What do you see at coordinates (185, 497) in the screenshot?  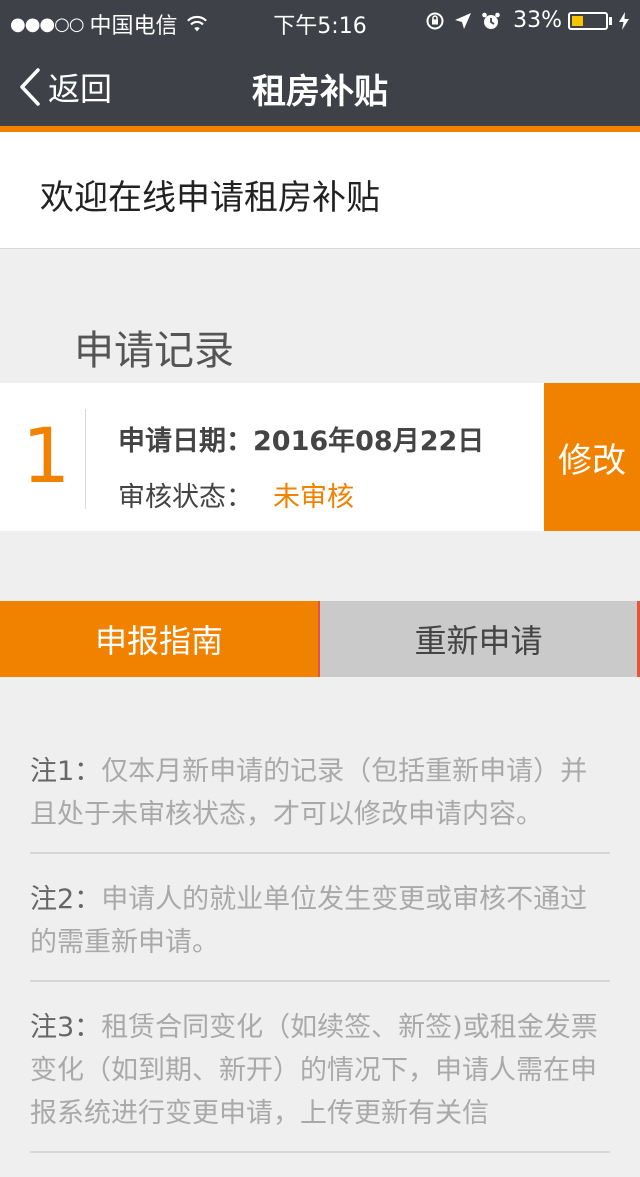 I see `record-status-label: 审核状态：` at bounding box center [185, 497].